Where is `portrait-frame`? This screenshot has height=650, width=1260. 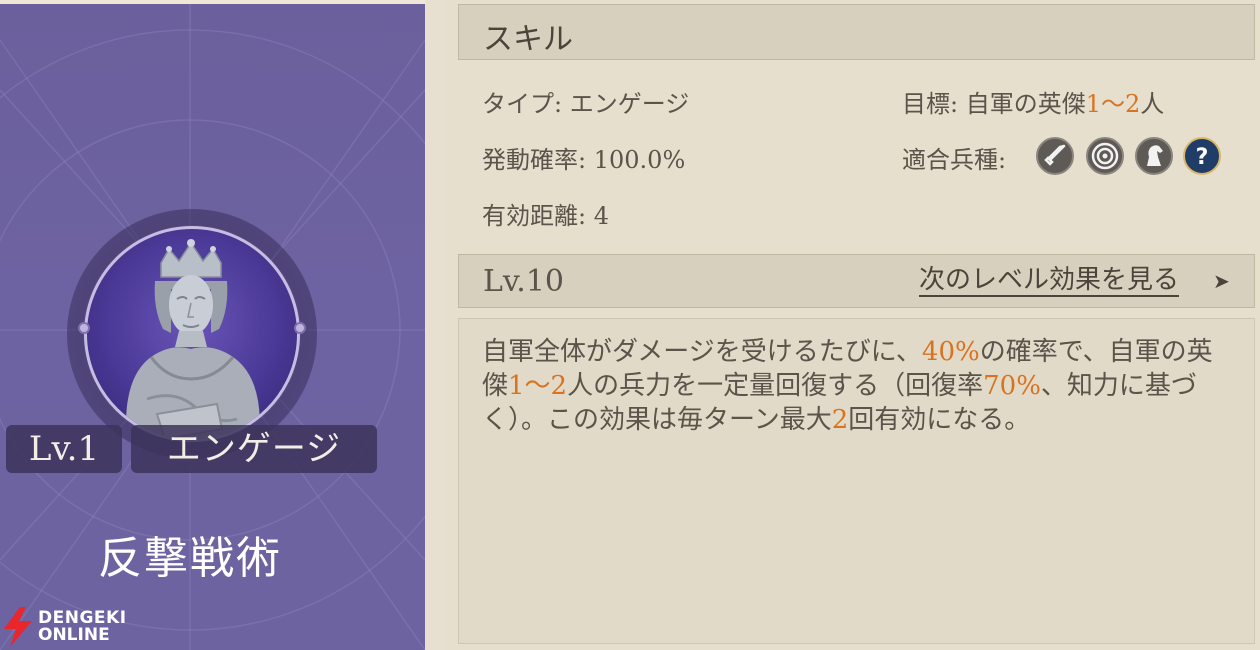 portrait-frame is located at coordinates (192, 334).